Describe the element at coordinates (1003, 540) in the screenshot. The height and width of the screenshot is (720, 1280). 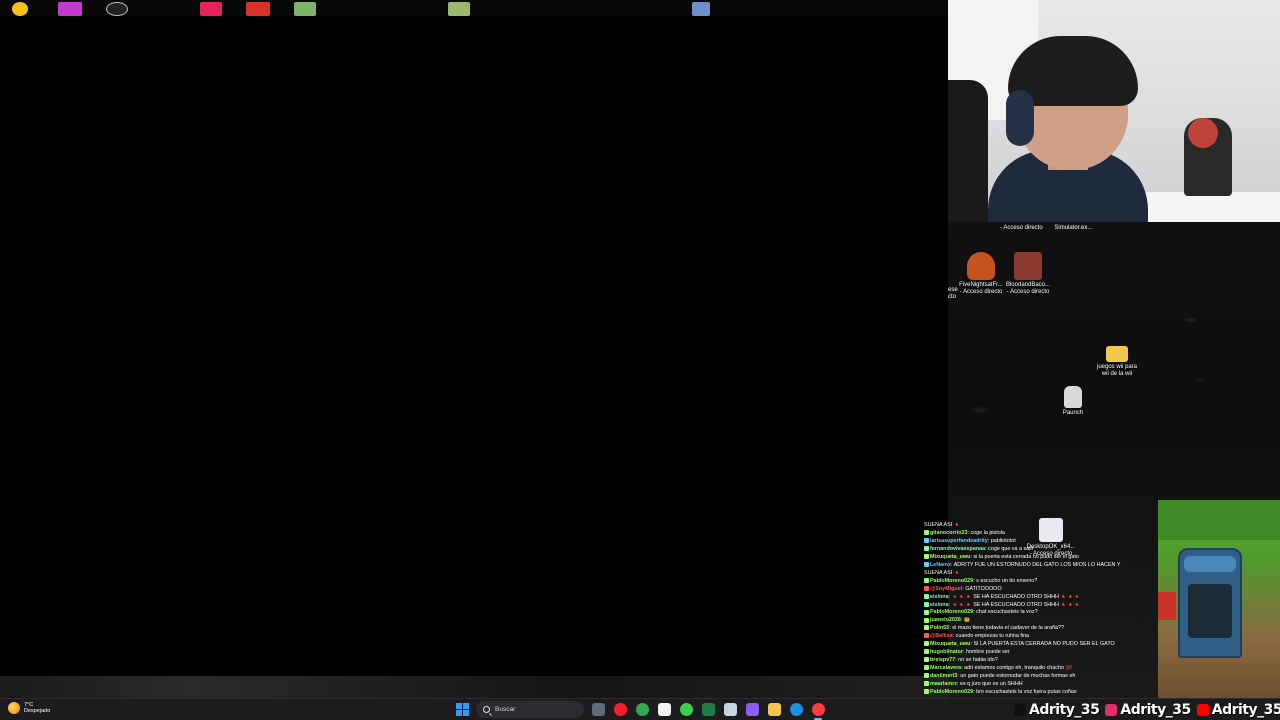
I see `chat-text: pabliototot` at that location.